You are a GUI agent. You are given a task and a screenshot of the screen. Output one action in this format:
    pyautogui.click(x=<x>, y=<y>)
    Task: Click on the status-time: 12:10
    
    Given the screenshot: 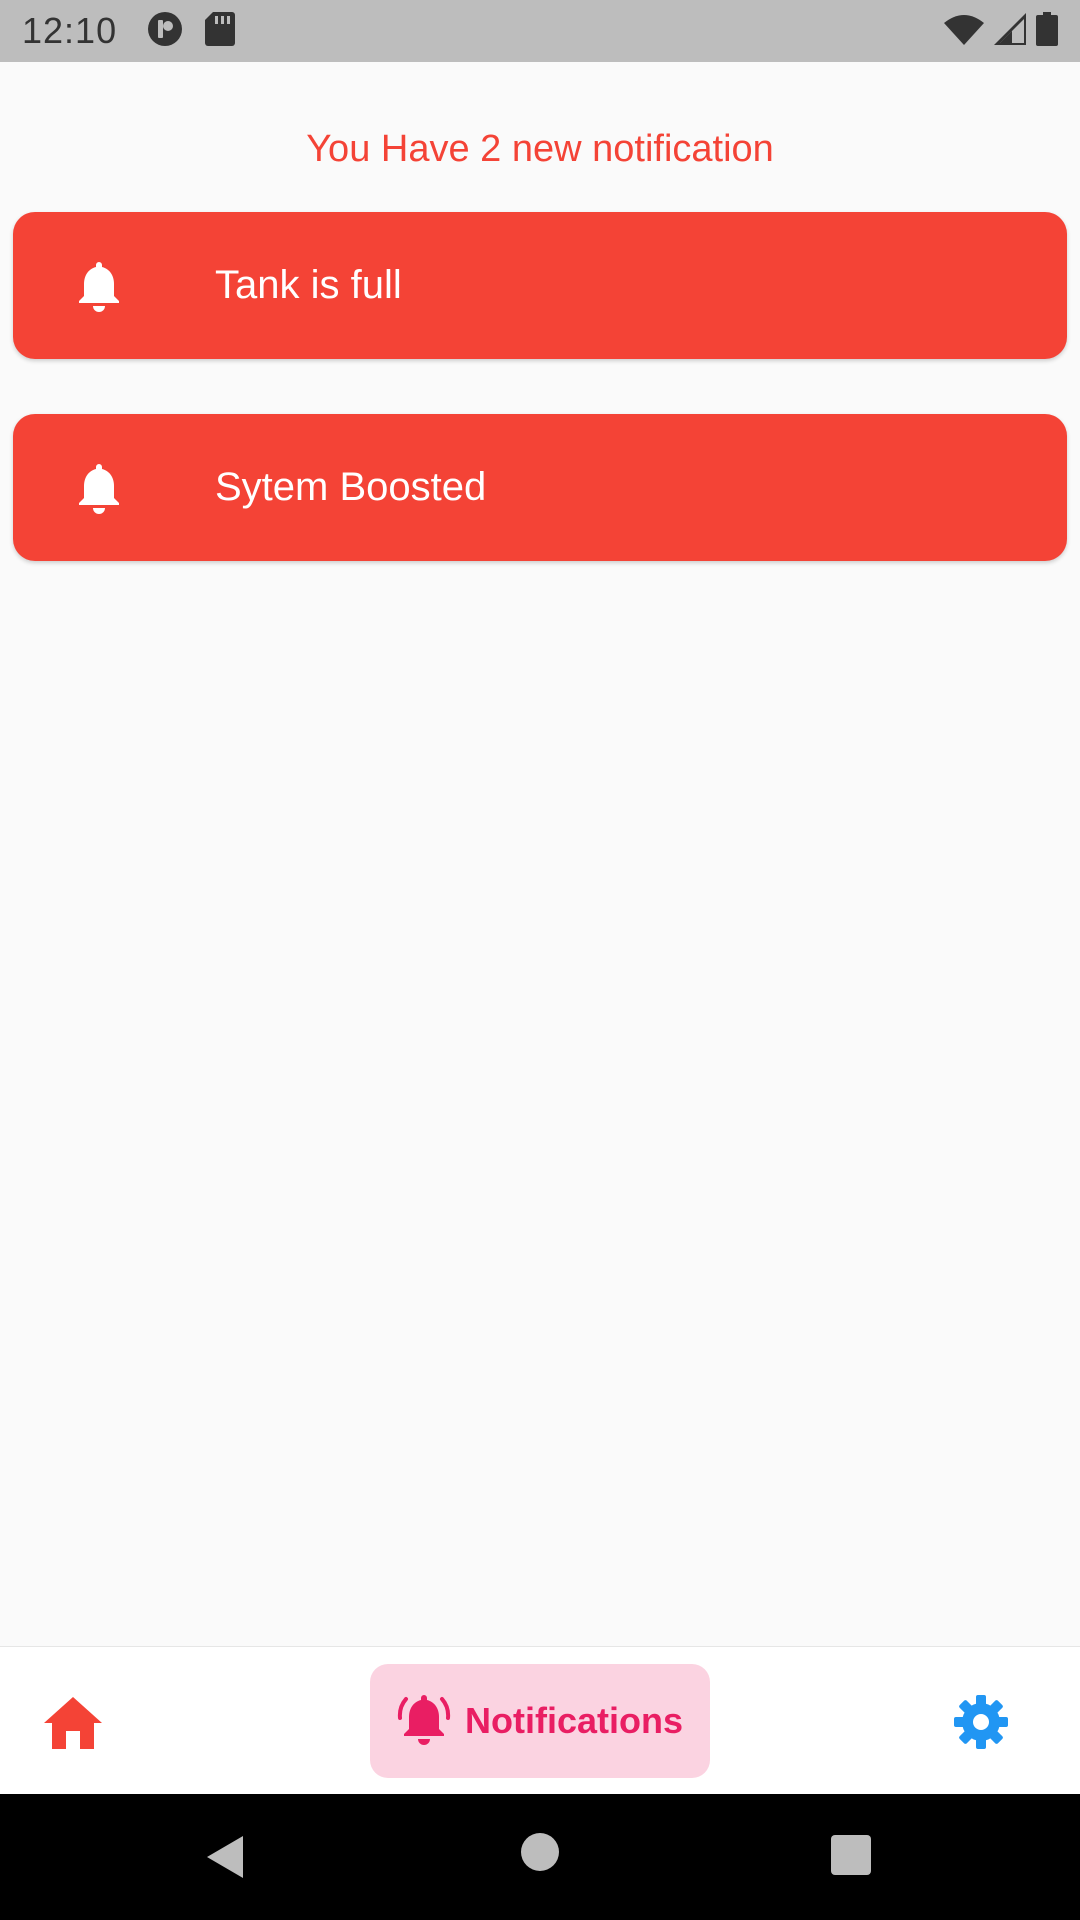 What is the action you would take?
    pyautogui.click(x=70, y=30)
    